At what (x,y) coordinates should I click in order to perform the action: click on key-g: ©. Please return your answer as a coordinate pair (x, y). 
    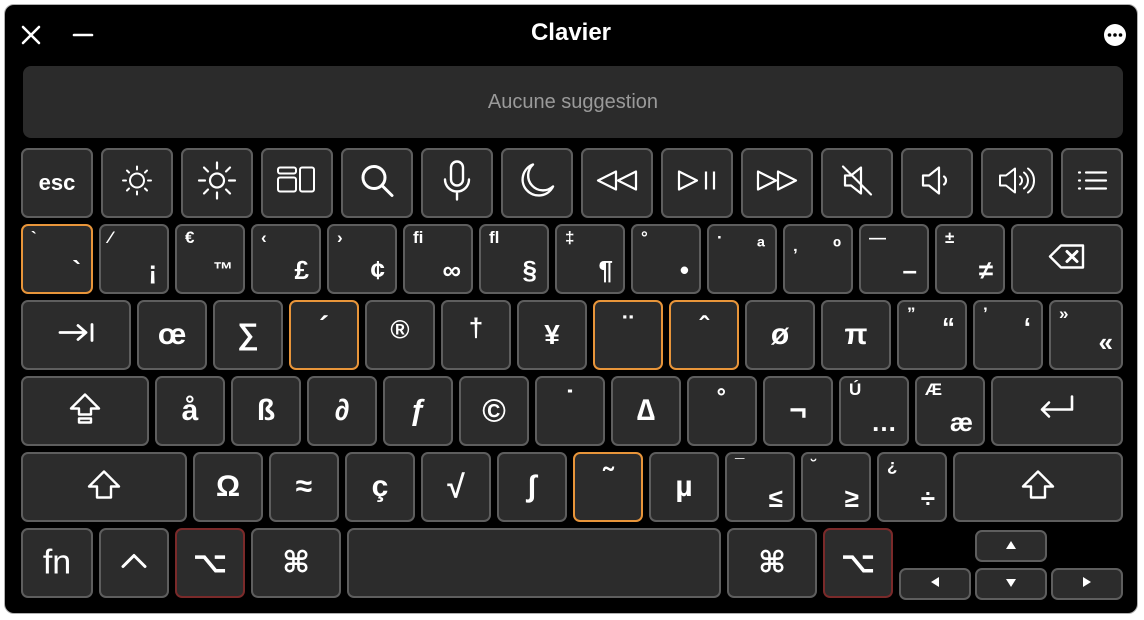
    Looking at the image, I should click on (494, 411).